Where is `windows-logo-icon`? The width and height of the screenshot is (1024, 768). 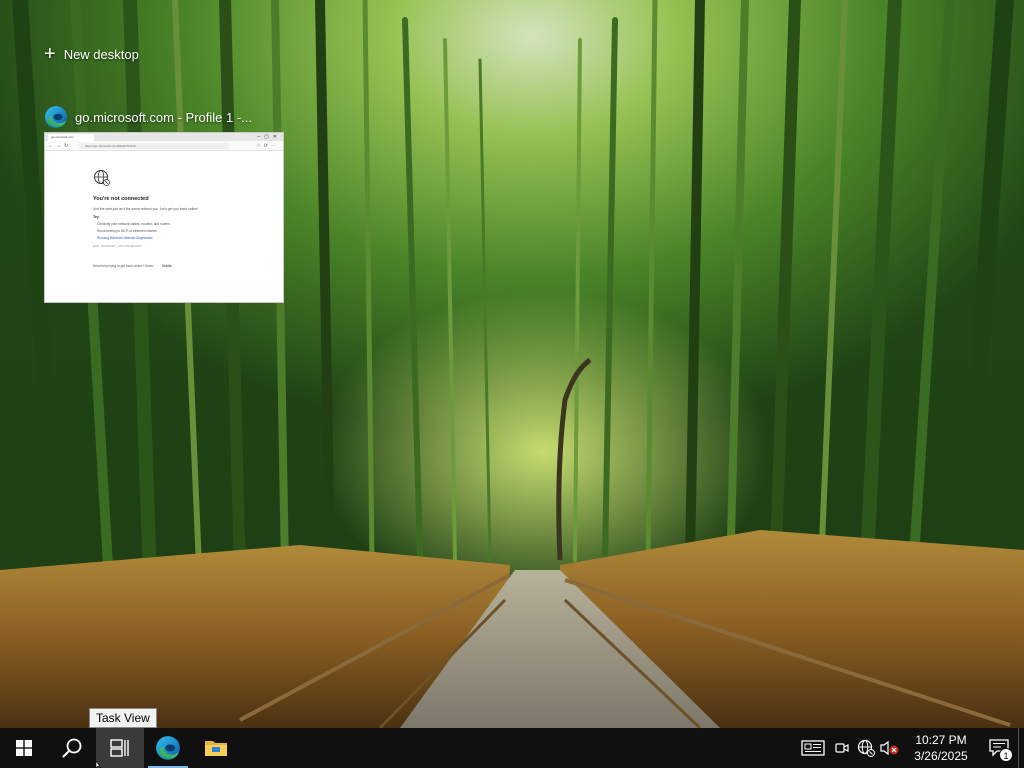 windows-logo-icon is located at coordinates (24, 748).